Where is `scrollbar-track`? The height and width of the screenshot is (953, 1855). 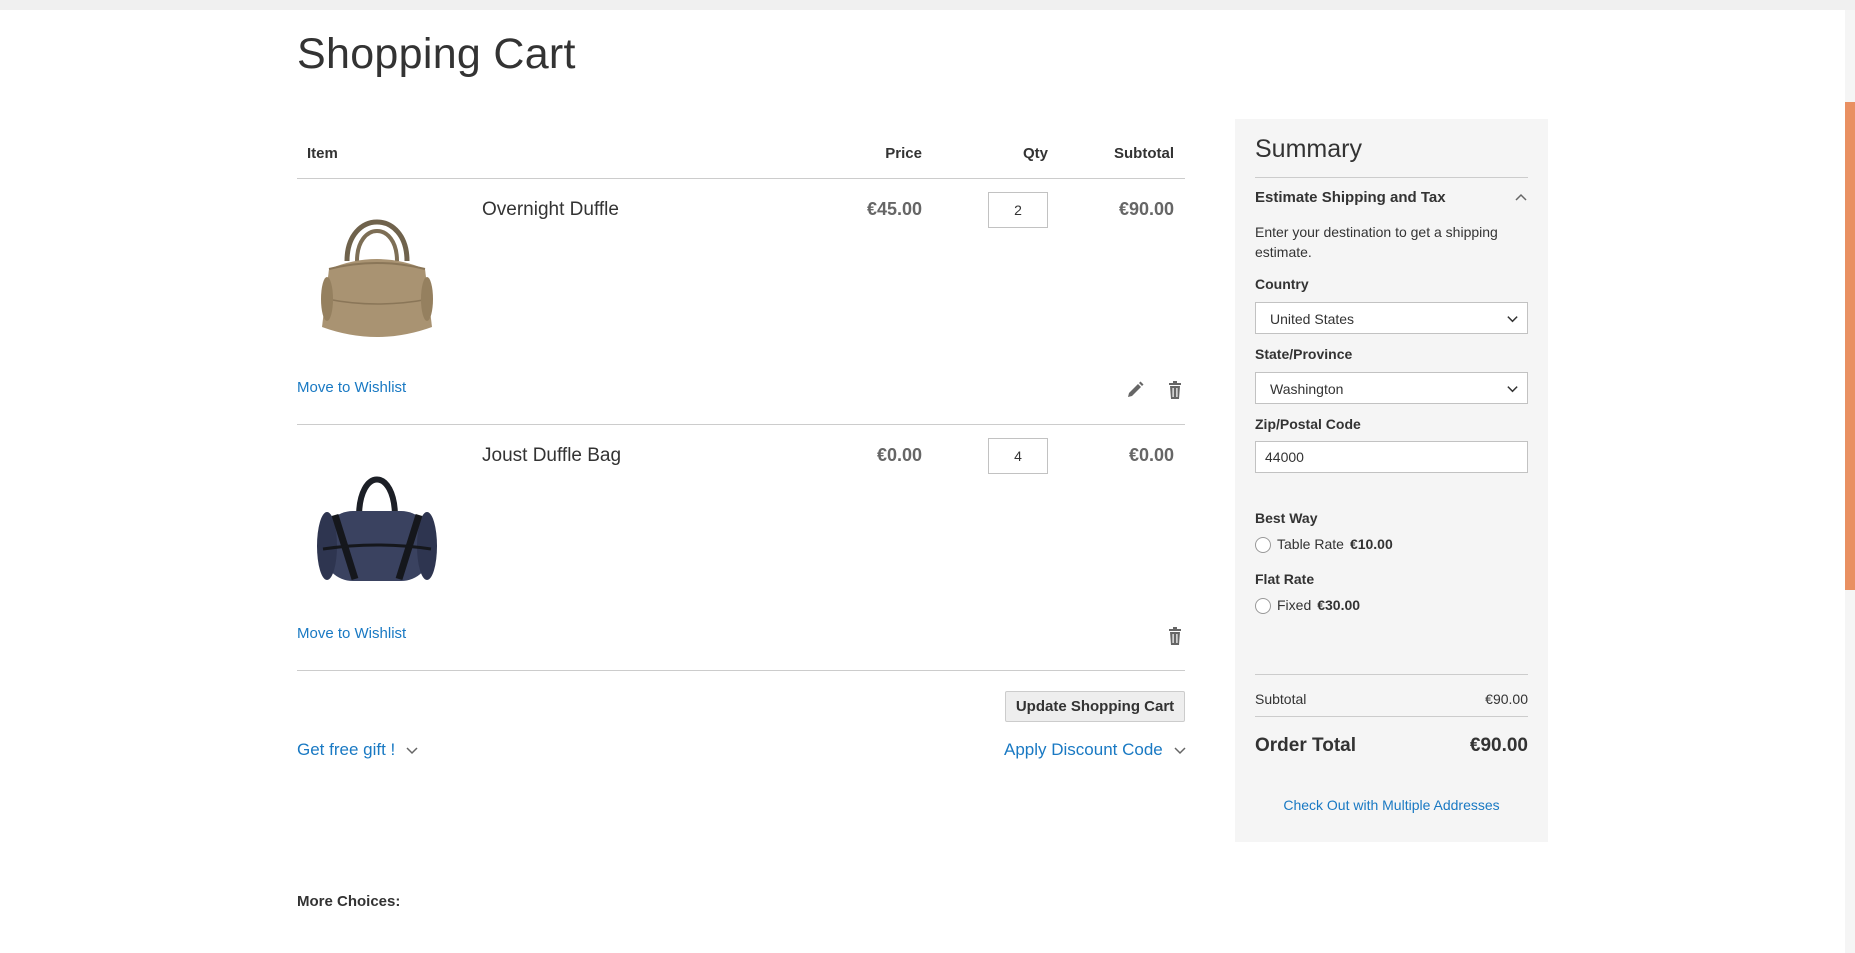
scrollbar-track is located at coordinates (1850, 481).